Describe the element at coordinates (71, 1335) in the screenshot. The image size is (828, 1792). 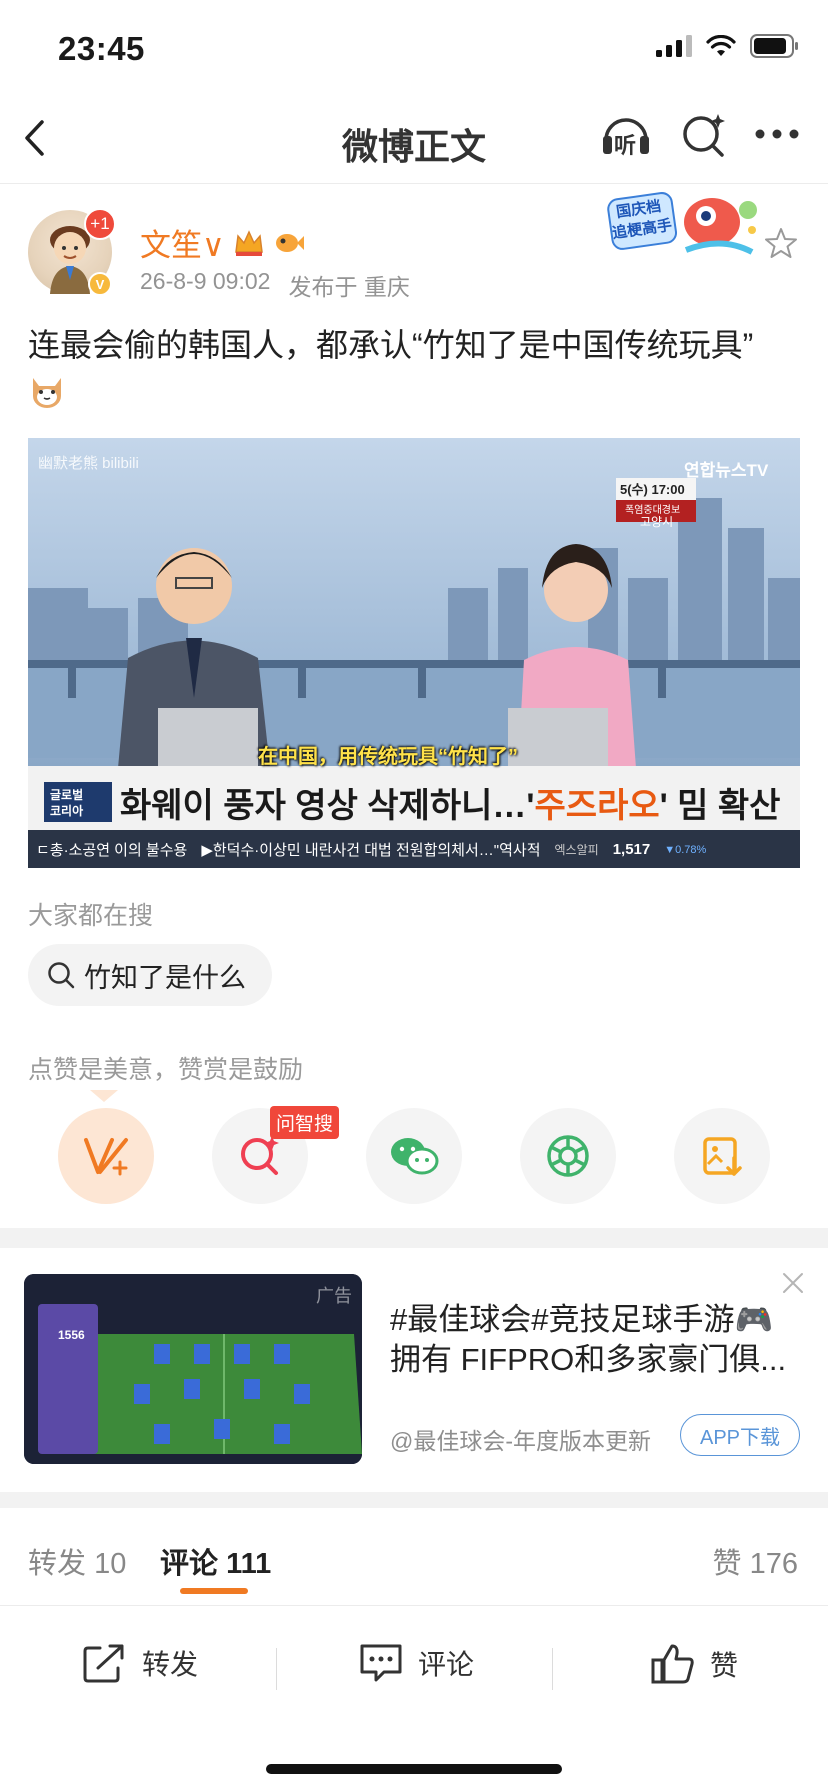
I see `ad-thumb-score: 1556` at that location.